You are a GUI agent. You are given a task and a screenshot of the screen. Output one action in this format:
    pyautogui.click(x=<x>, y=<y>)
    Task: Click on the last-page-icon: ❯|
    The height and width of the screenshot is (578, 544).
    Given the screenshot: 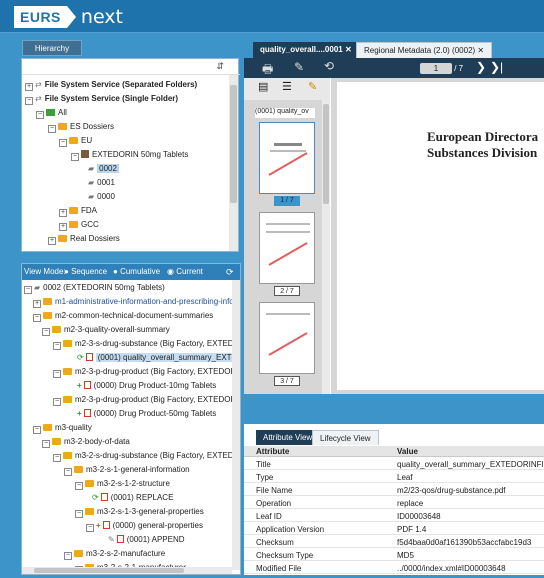 What is the action you would take?
    pyautogui.click(x=496, y=67)
    